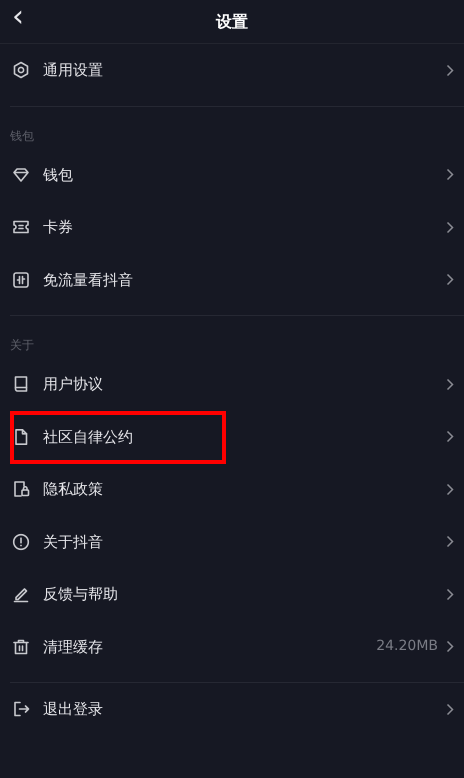  What do you see at coordinates (21, 279) in the screenshot?
I see `data-icon` at bounding box center [21, 279].